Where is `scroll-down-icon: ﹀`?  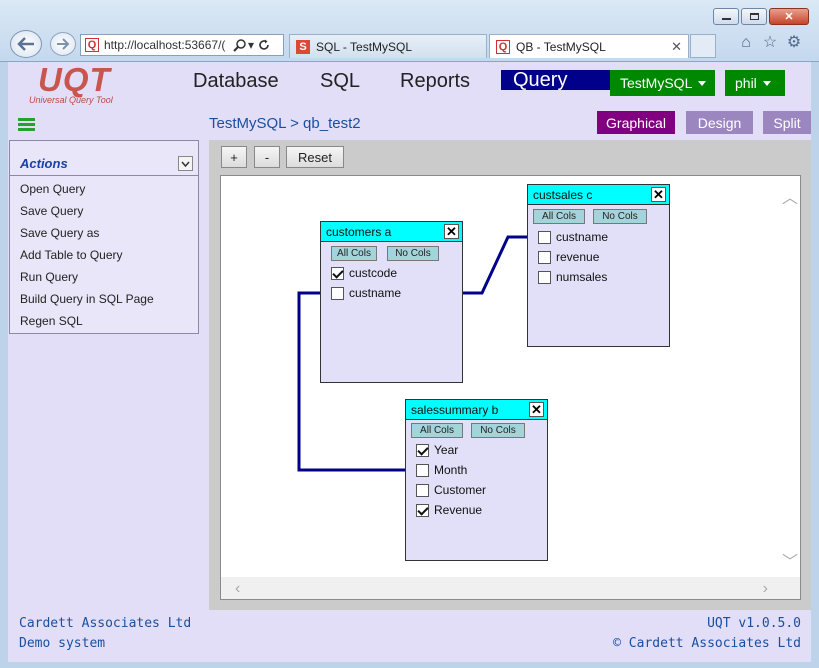 scroll-down-icon: ﹀ is located at coordinates (790, 560).